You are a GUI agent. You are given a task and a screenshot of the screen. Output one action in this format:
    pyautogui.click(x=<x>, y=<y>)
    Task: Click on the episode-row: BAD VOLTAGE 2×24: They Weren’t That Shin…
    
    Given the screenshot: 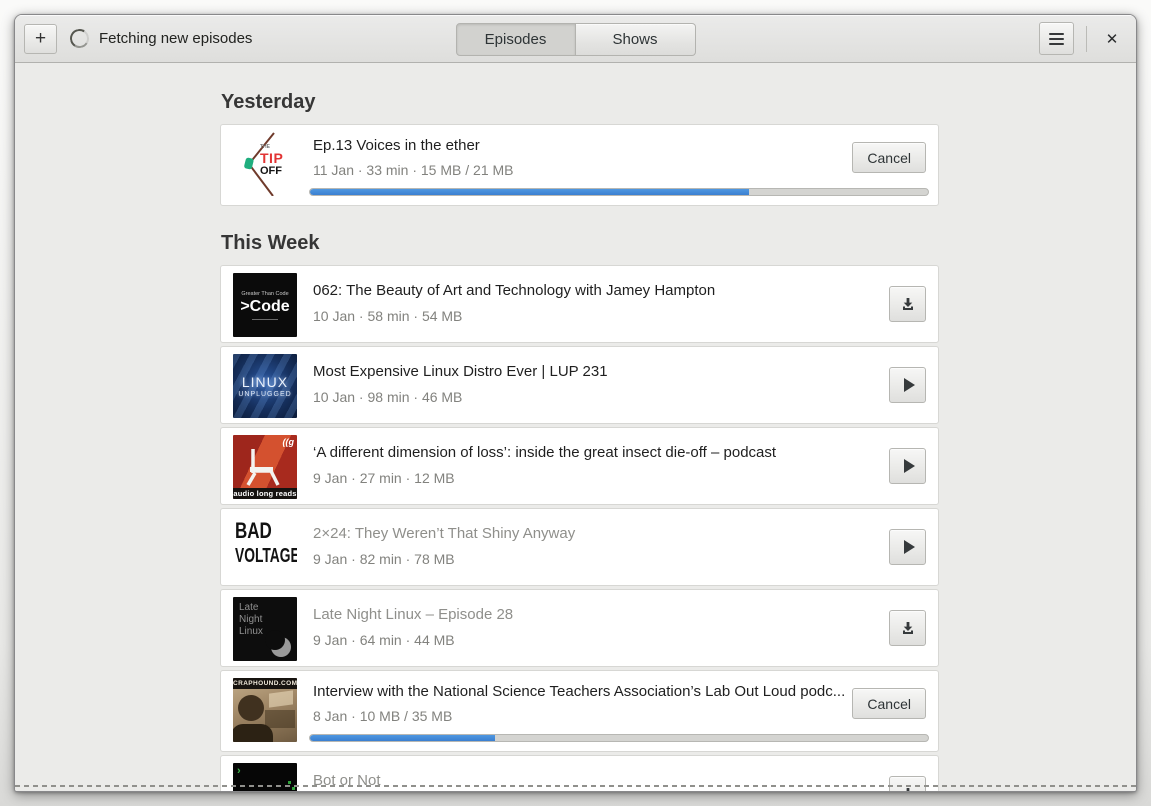 What is the action you would take?
    pyautogui.click(x=579, y=547)
    